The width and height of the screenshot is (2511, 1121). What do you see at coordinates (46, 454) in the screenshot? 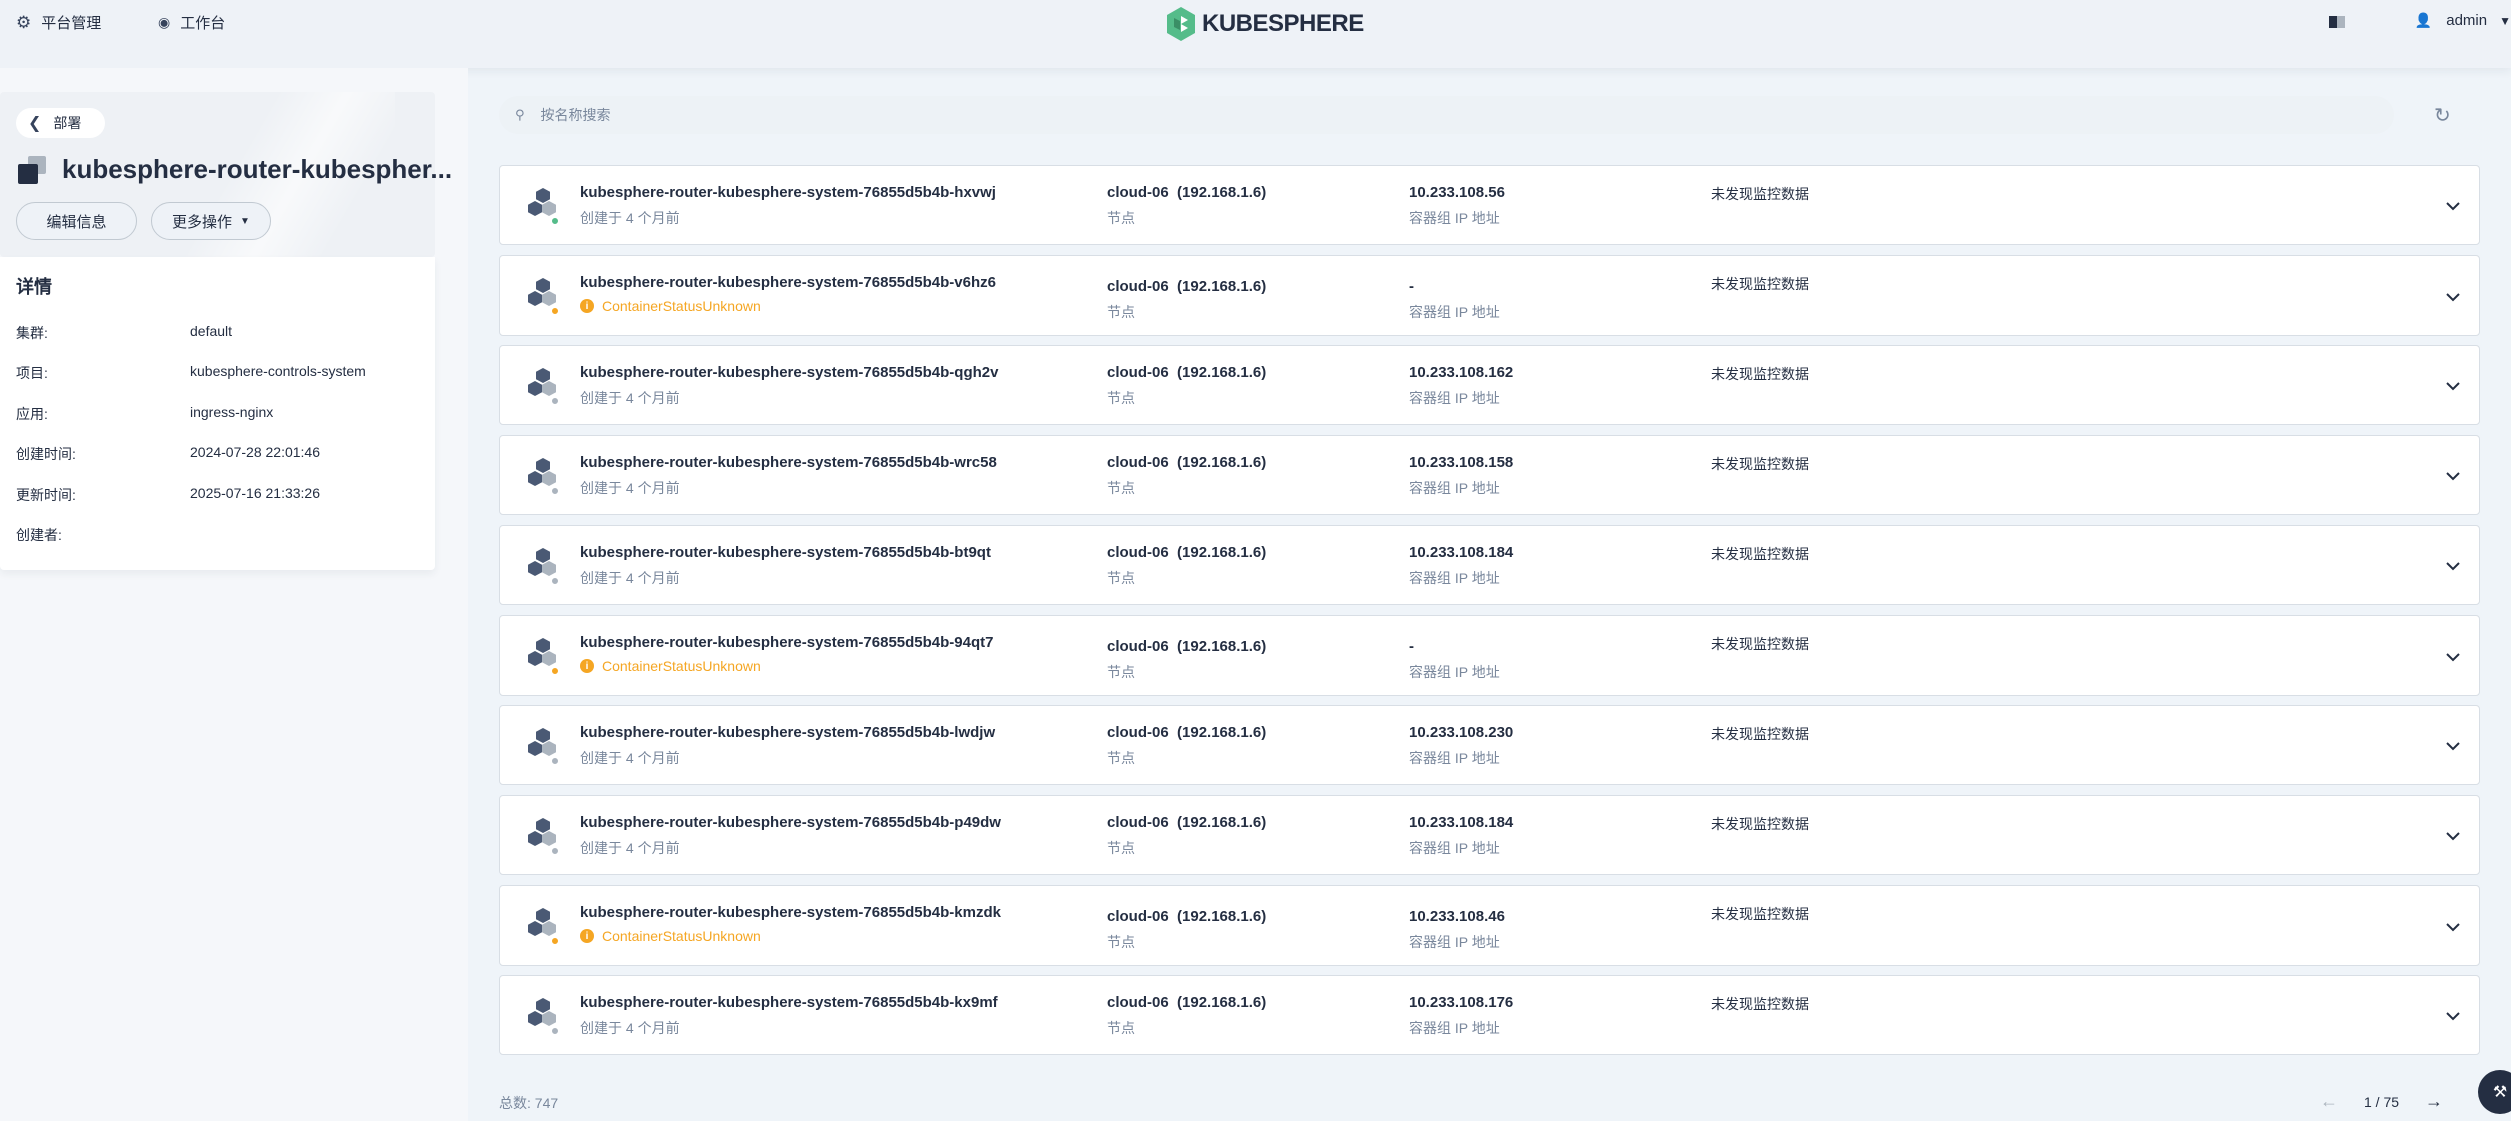
I see `detail-key: 创建时间:` at bounding box center [46, 454].